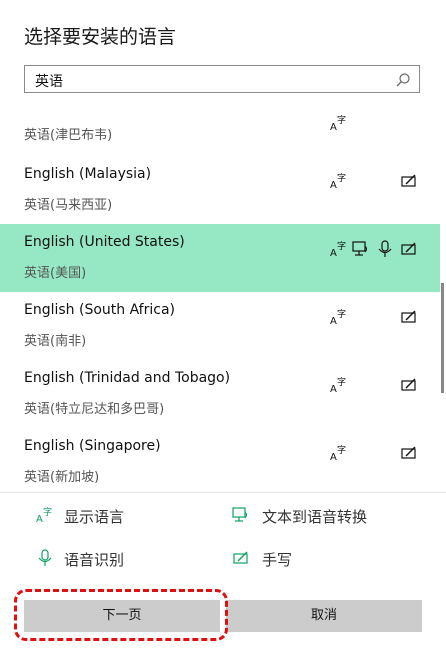  Describe the element at coordinates (277, 560) in the screenshot. I see `legend-handwriting: 手写` at that location.